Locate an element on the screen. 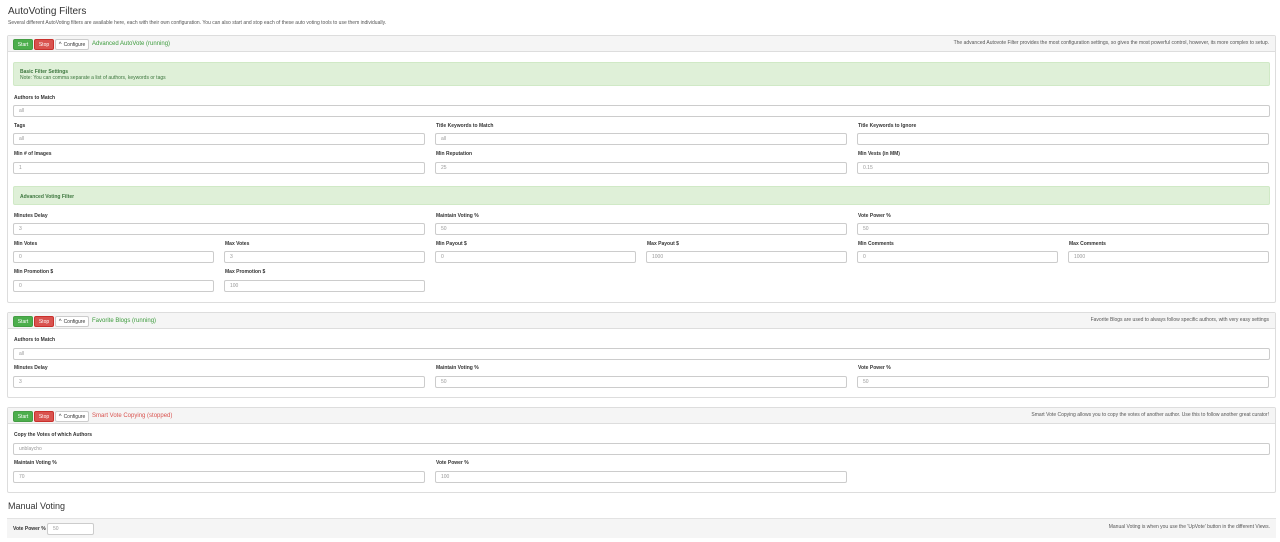 This screenshot has width=1280, height=542. tags-input is located at coordinates (219, 139).